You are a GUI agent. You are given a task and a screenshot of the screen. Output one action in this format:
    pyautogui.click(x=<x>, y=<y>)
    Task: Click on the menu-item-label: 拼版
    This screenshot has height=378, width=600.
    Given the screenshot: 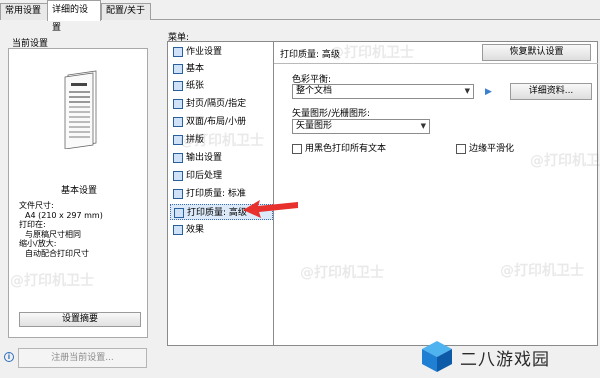 What is the action you would take?
    pyautogui.click(x=195, y=140)
    